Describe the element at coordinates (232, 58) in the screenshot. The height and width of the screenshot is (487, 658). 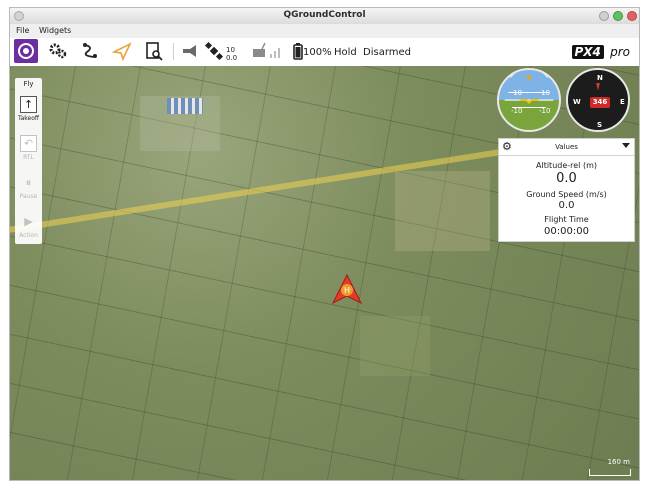
I see `gps-hdop: 0.0` at that location.